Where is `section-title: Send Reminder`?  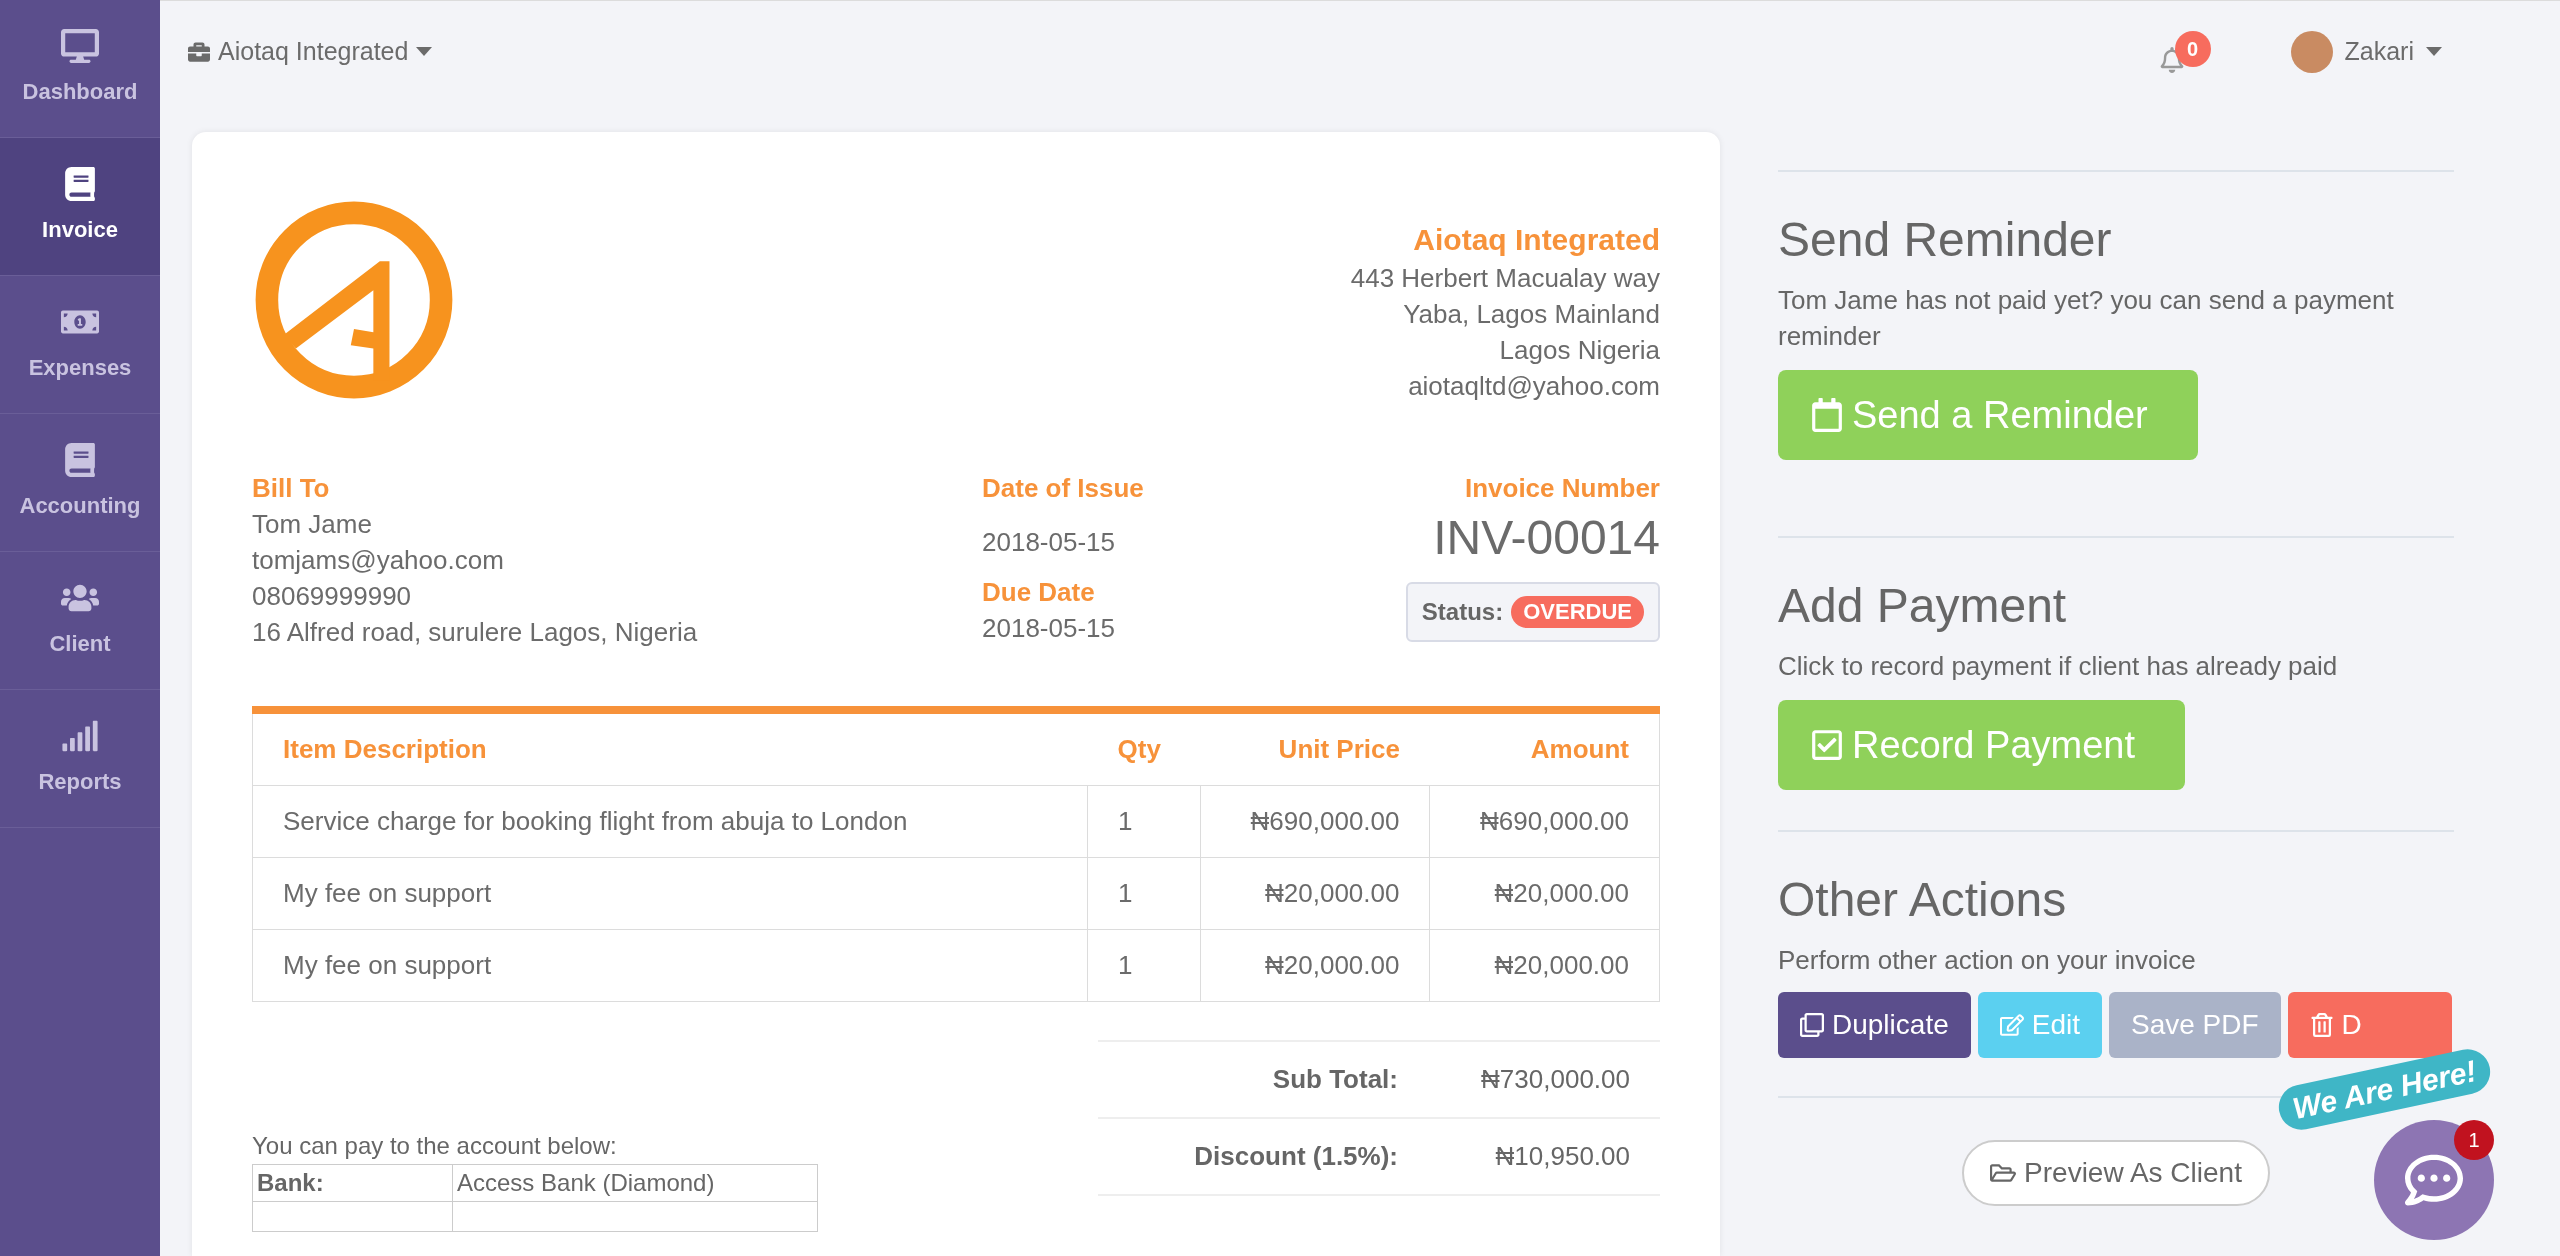
section-title: Send Reminder is located at coordinates (1945, 240).